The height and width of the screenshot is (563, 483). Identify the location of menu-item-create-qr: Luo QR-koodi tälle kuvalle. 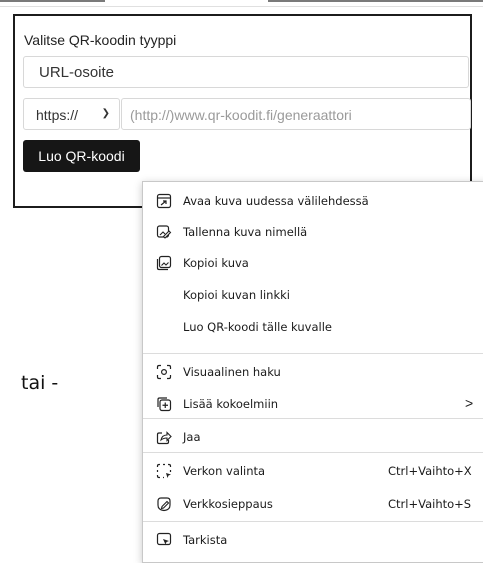
(313, 327).